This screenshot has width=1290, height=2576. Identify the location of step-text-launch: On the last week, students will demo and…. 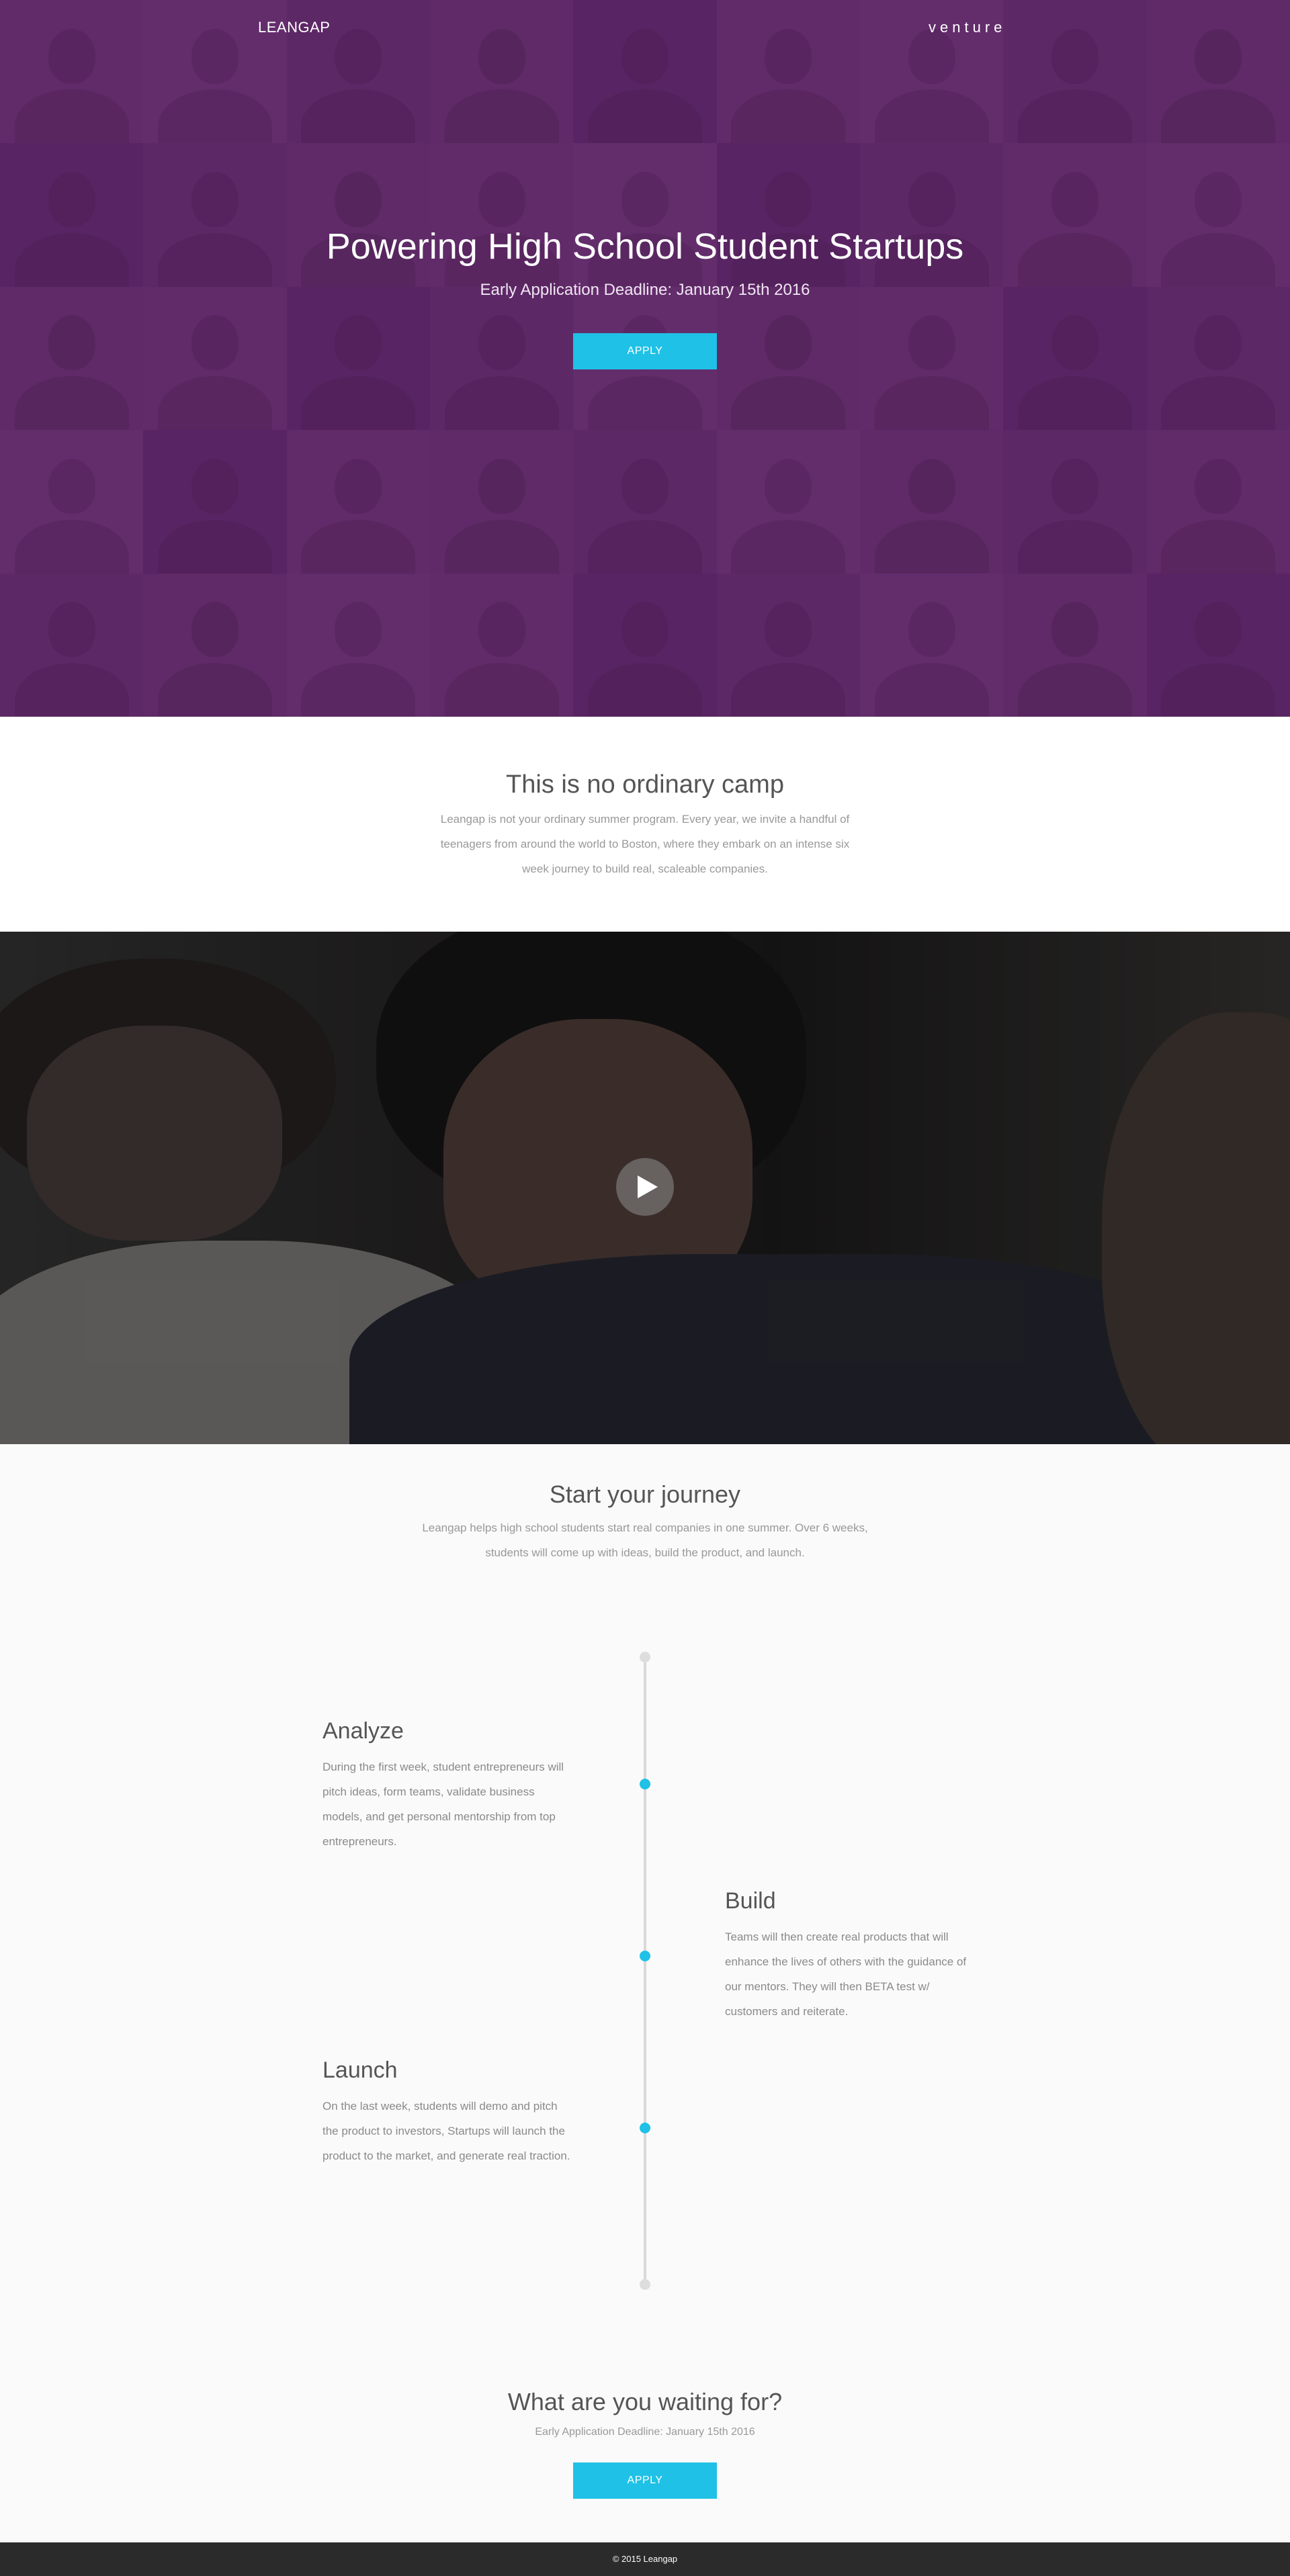
(446, 2131).